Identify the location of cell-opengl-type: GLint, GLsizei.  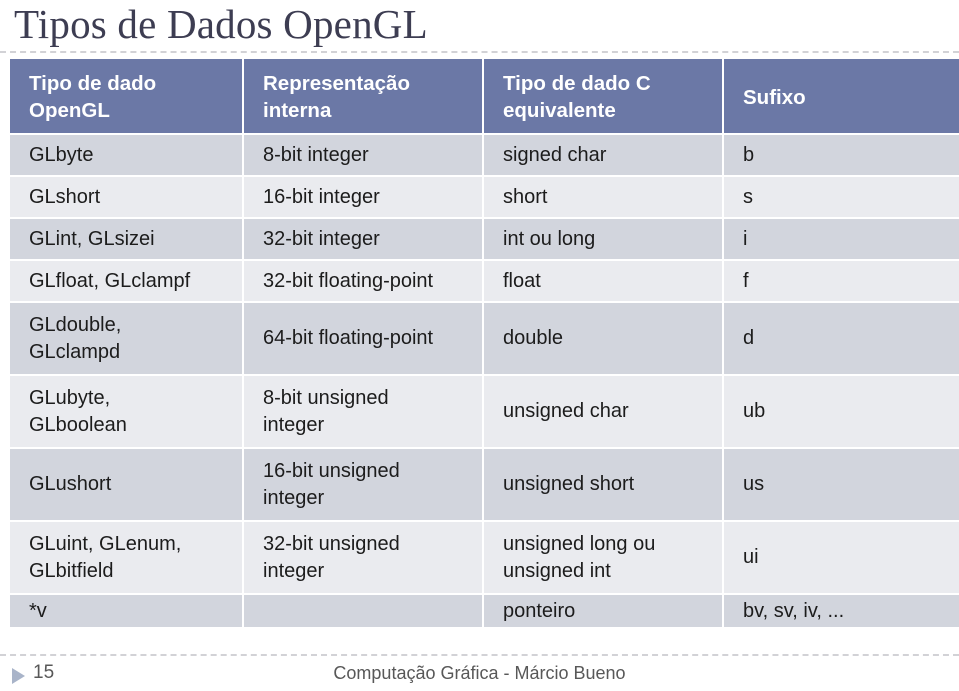
(126, 239).